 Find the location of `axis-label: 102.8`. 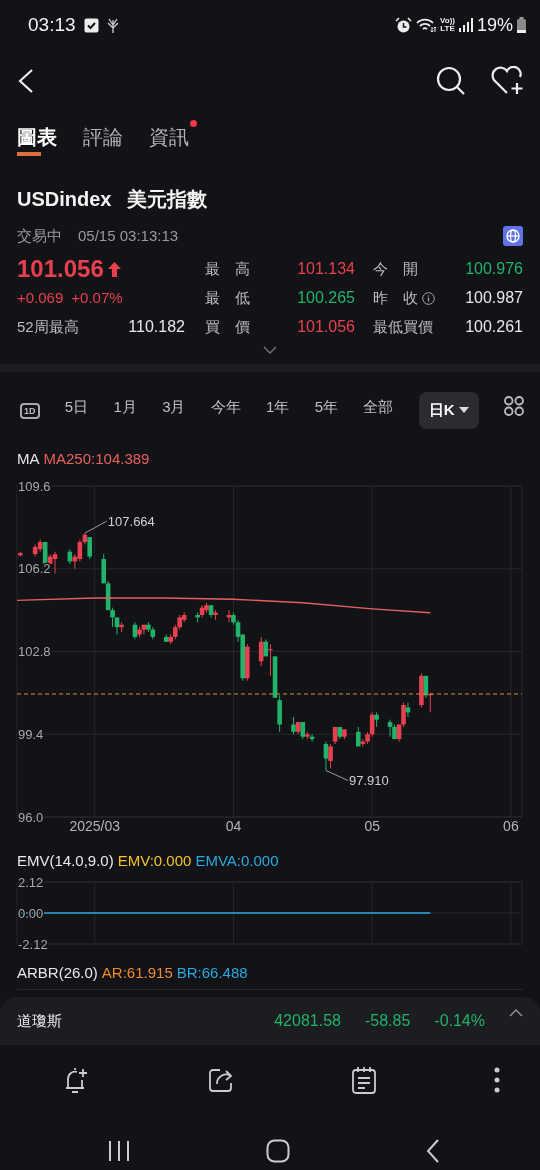

axis-label: 102.8 is located at coordinates (34, 651).